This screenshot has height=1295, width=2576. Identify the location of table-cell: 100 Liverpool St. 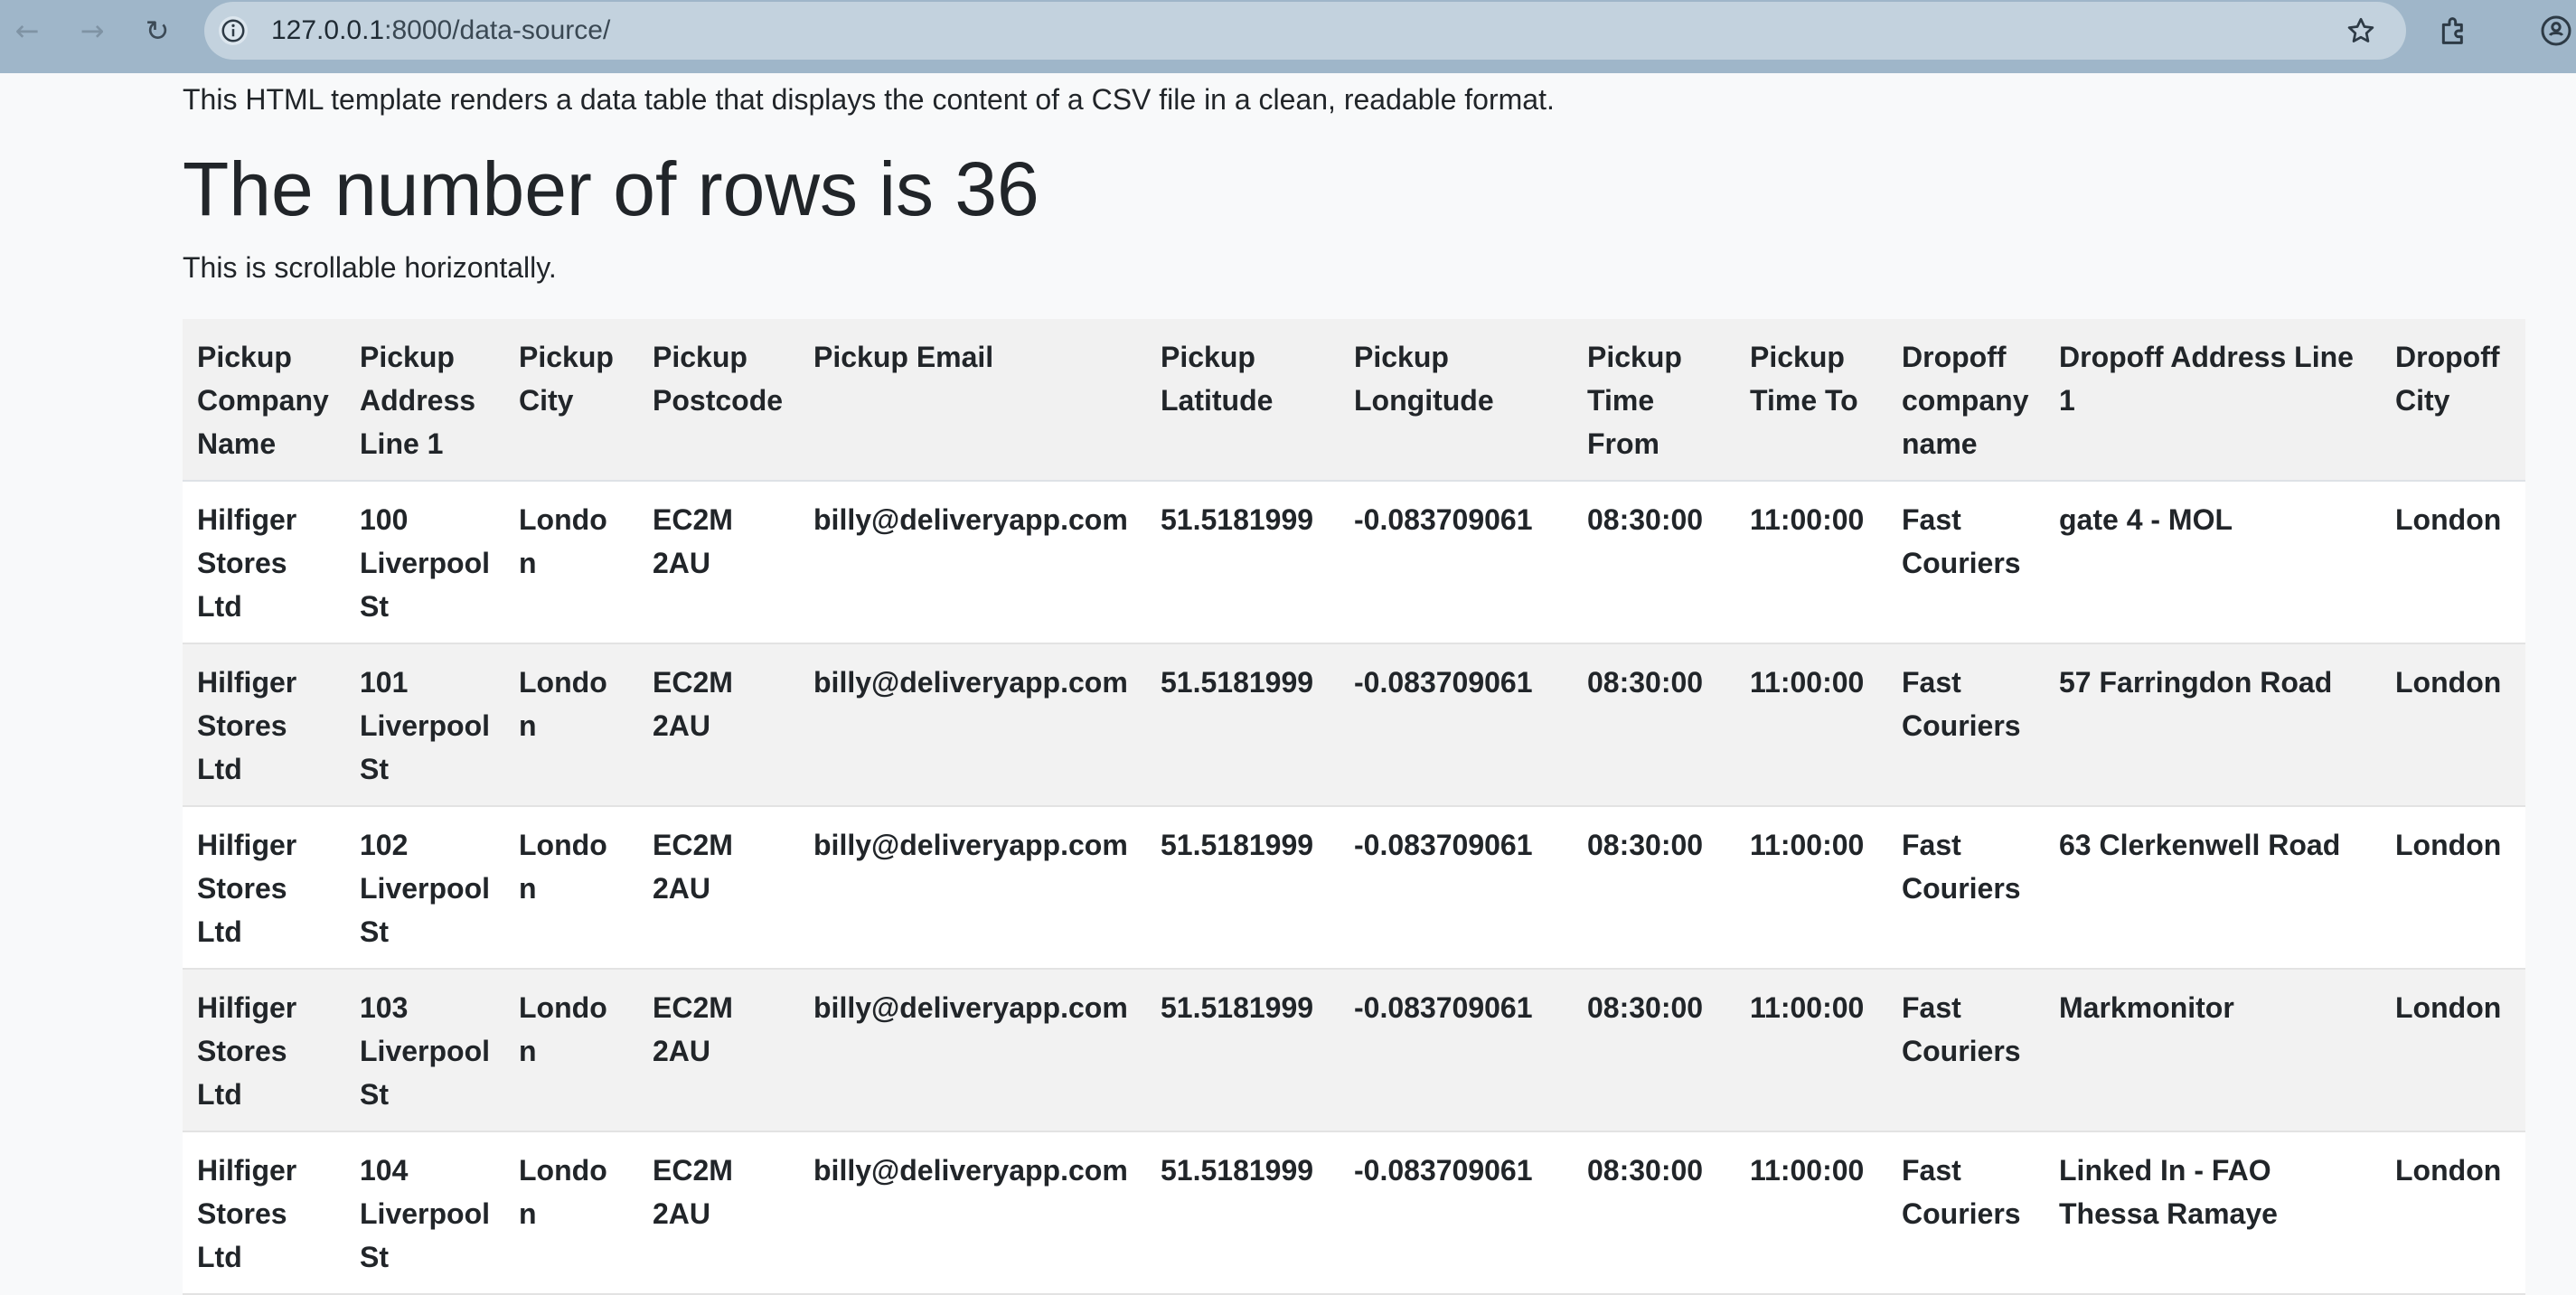
(426, 563).